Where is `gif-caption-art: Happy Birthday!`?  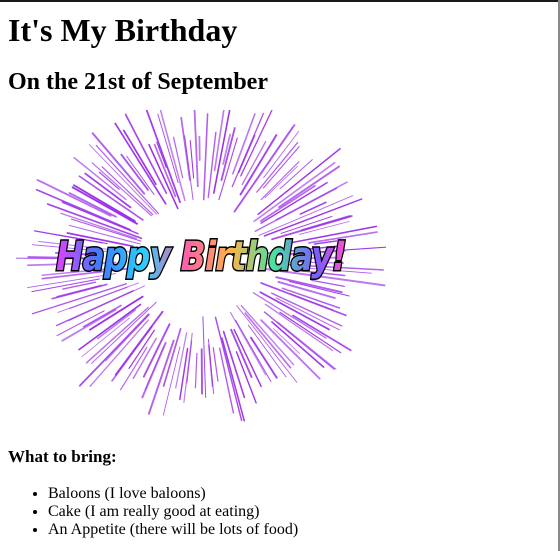 gif-caption-art: Happy Birthday! is located at coordinates (201, 257).